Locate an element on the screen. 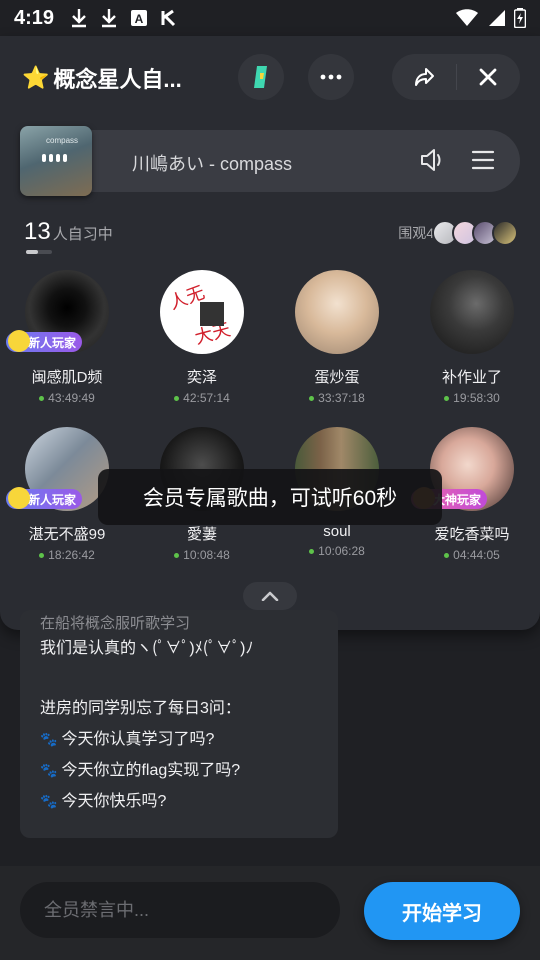  user-name: 蛋炒蛋 is located at coordinates (337, 377).